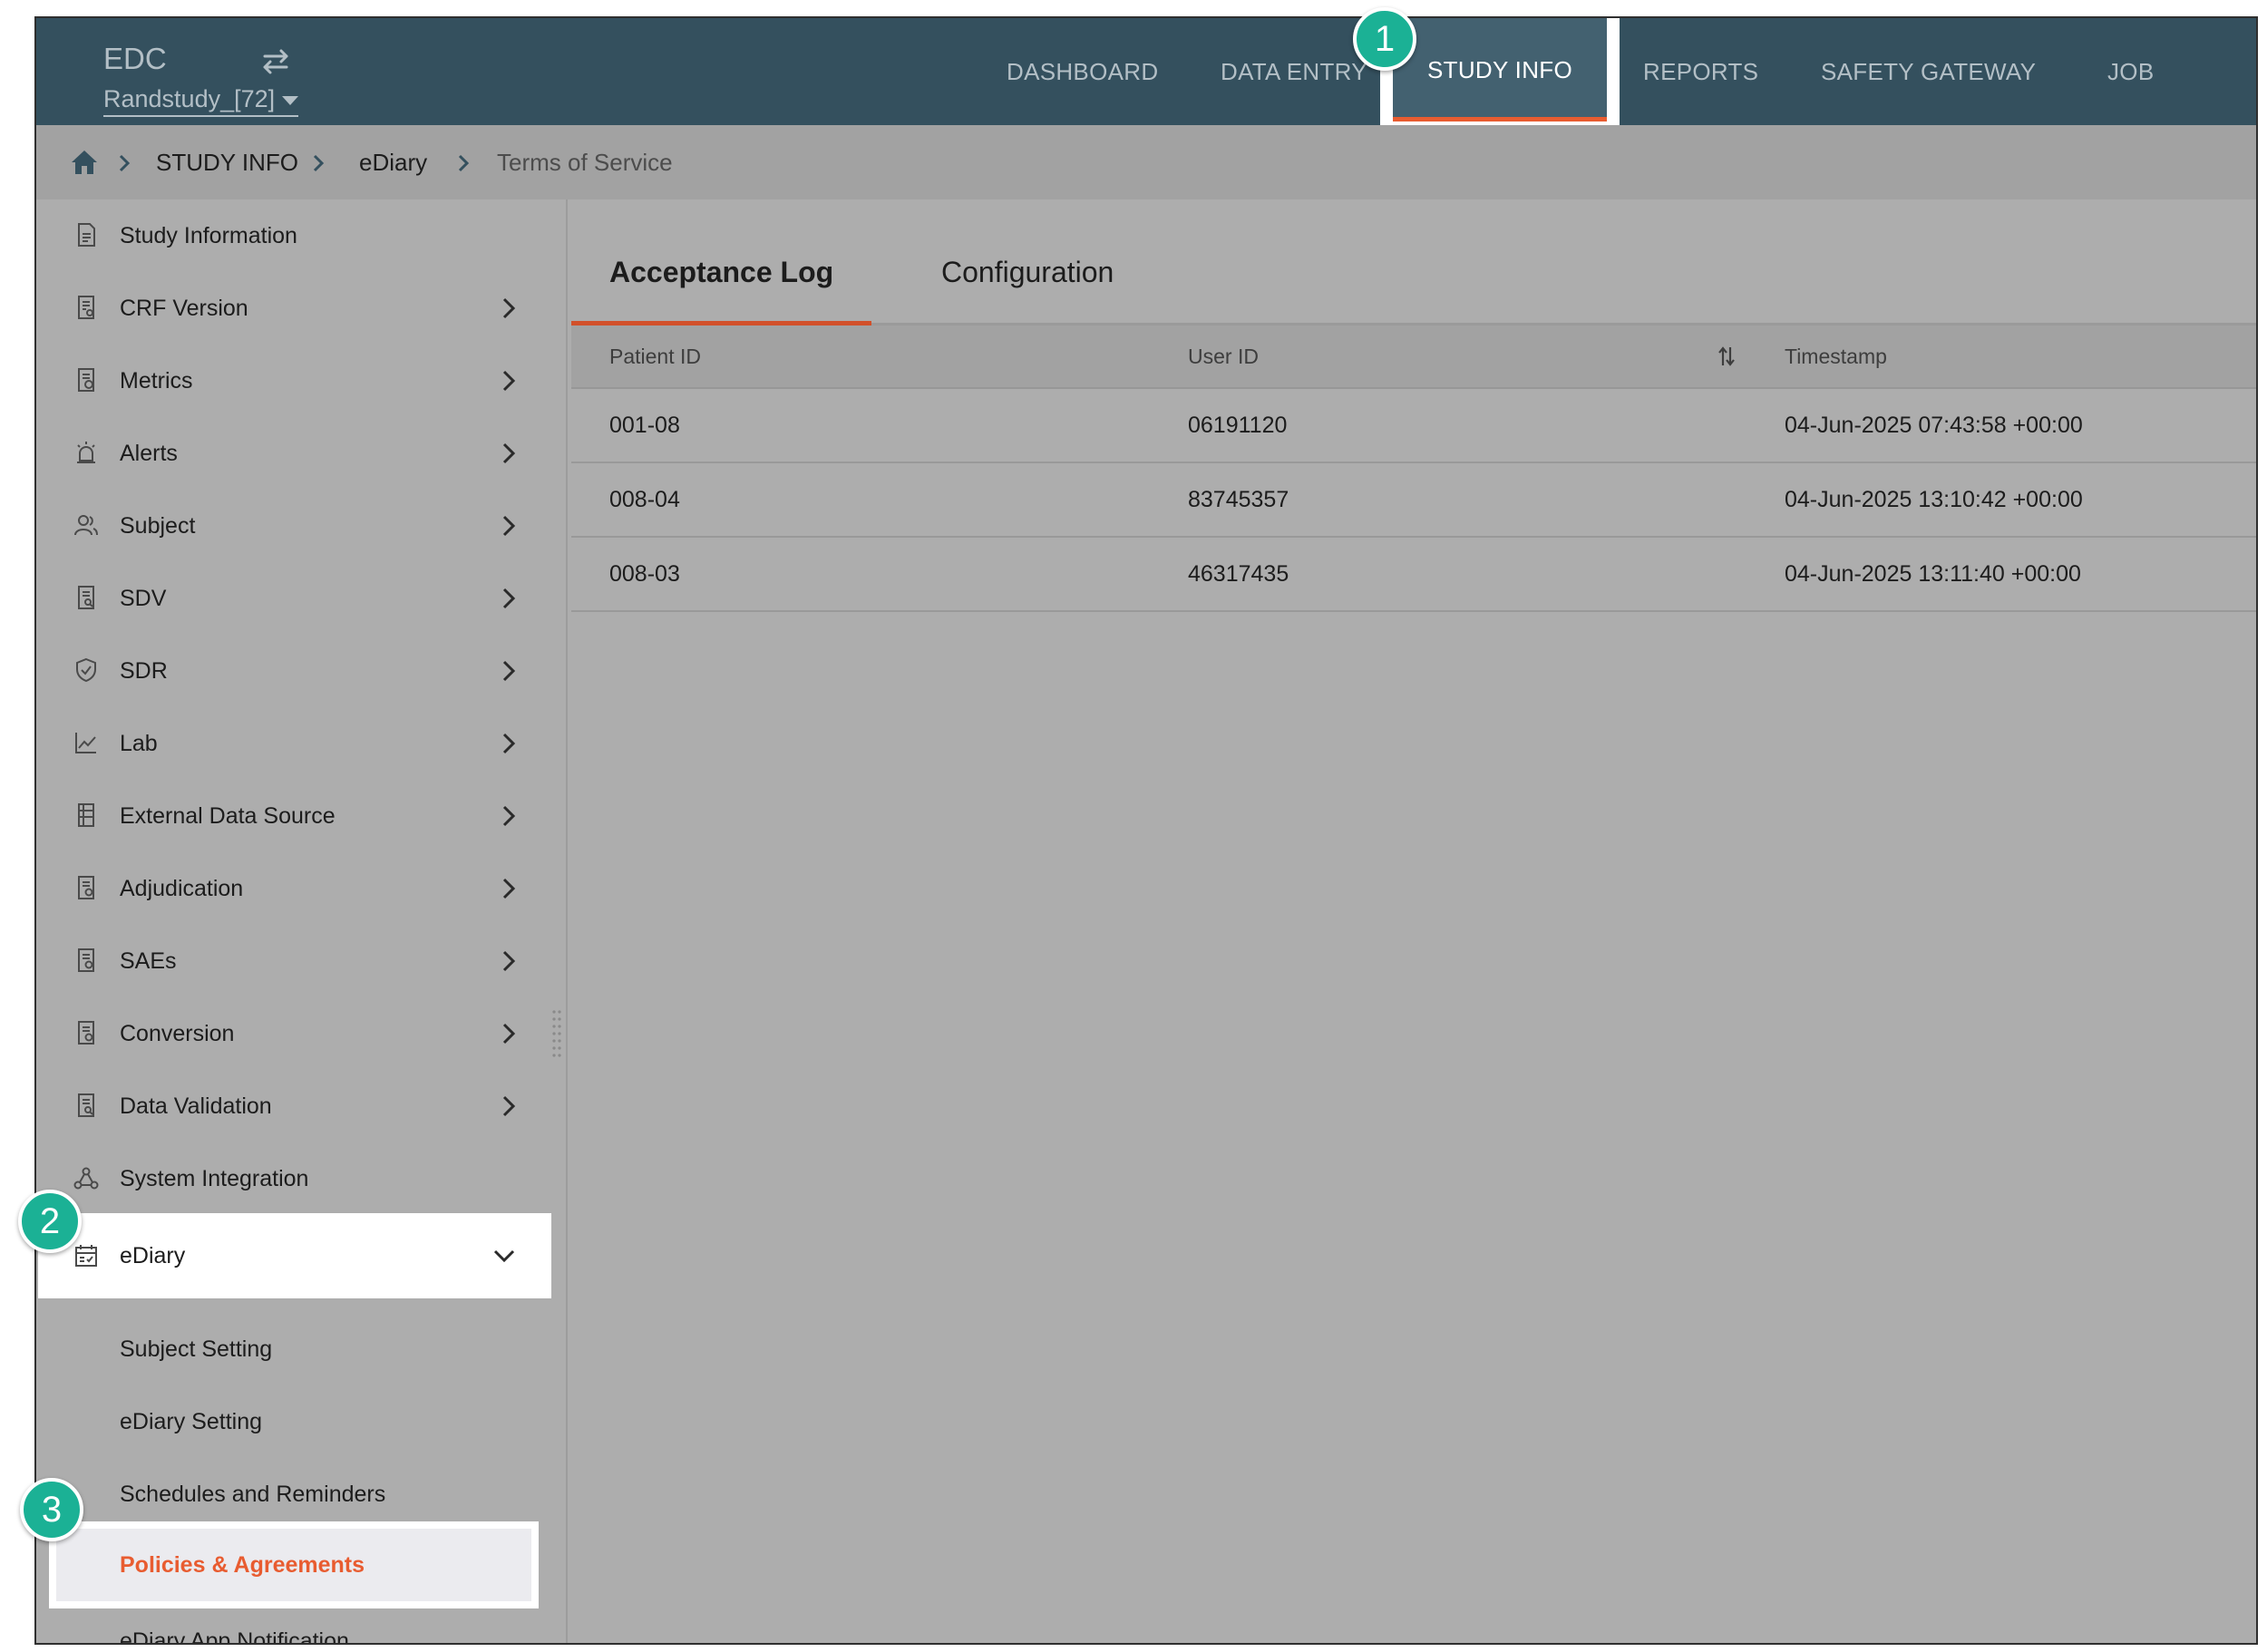  I want to click on calendar-icon, so click(86, 1256).